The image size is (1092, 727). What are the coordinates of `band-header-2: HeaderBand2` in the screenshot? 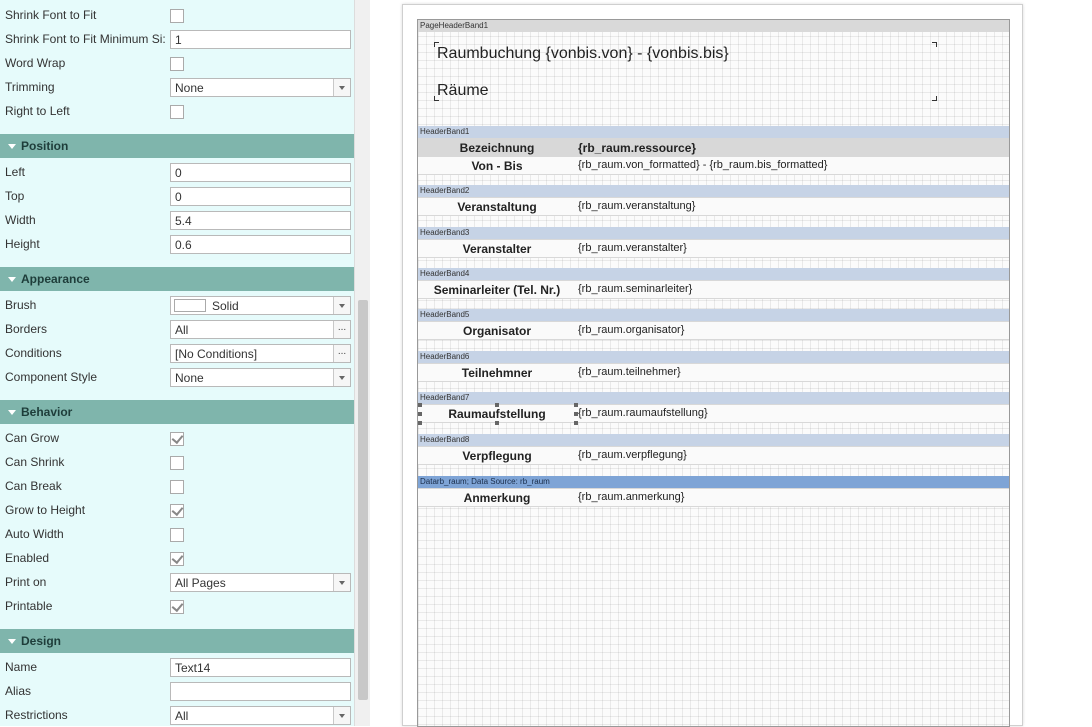 It's located at (713, 191).